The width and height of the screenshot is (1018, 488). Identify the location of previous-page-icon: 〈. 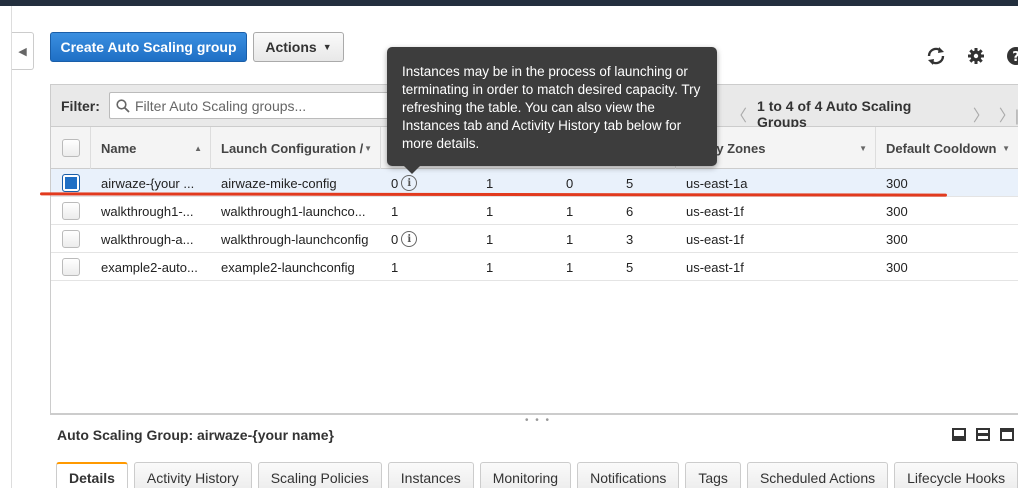
(739, 114).